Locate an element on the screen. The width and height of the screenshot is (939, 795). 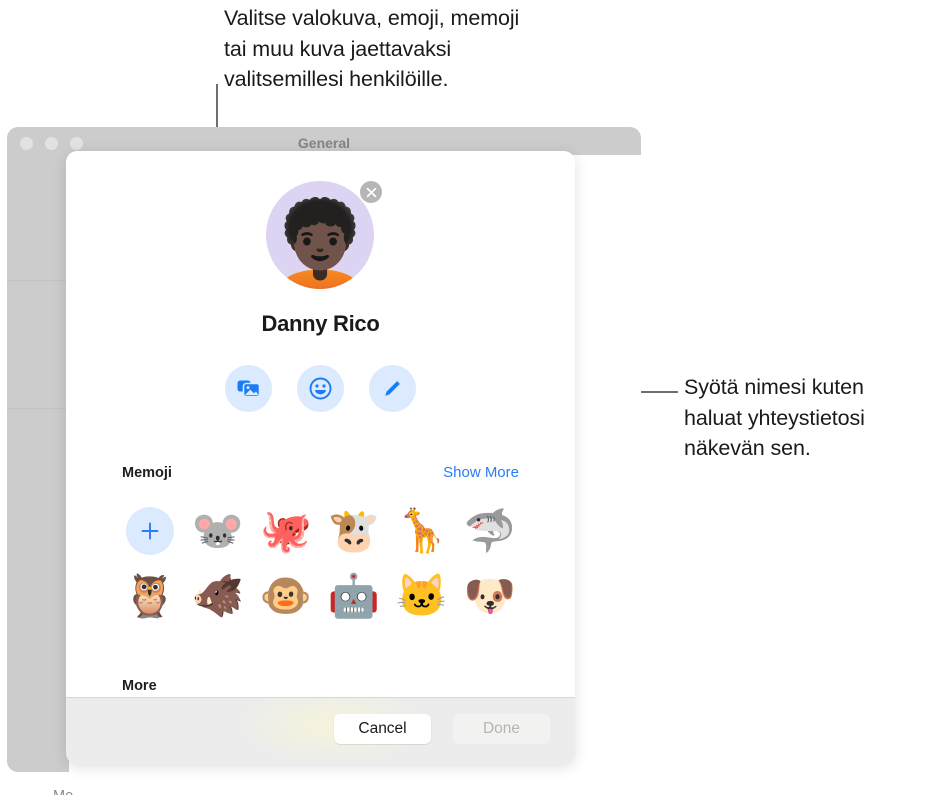
sidebar-item-me: Me is located at coordinates (63, 791).